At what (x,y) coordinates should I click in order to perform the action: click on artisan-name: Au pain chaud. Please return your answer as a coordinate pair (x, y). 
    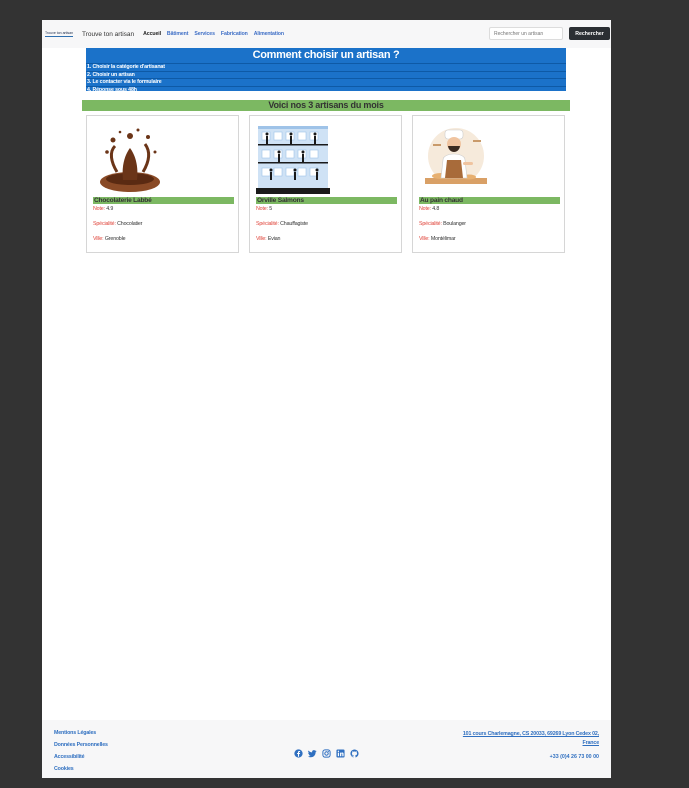
    Looking at the image, I should click on (489, 200).